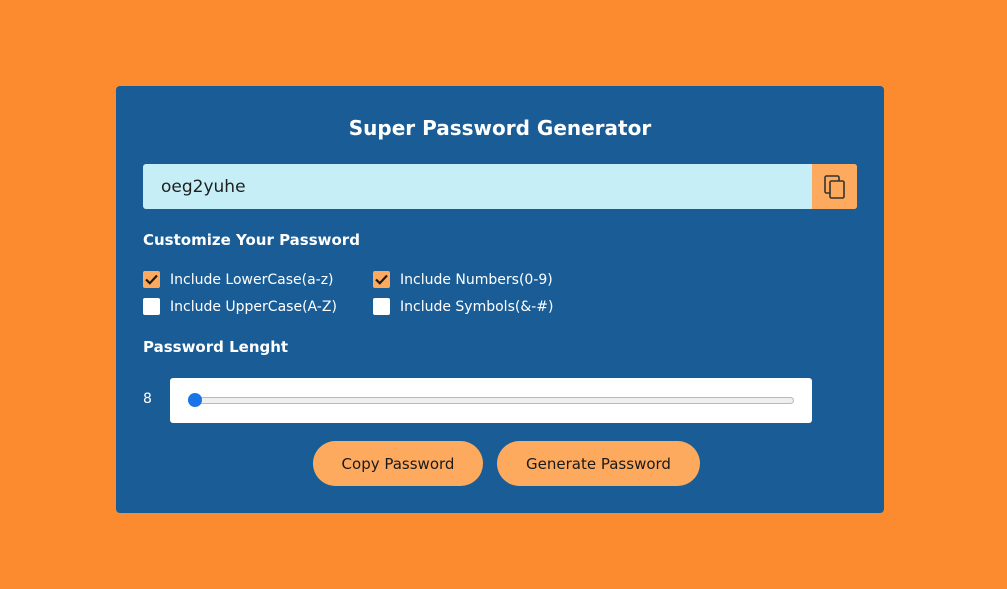 This screenshot has width=1007, height=589. What do you see at coordinates (500, 128) in the screenshot?
I see `app-title: Super Password Generator` at bounding box center [500, 128].